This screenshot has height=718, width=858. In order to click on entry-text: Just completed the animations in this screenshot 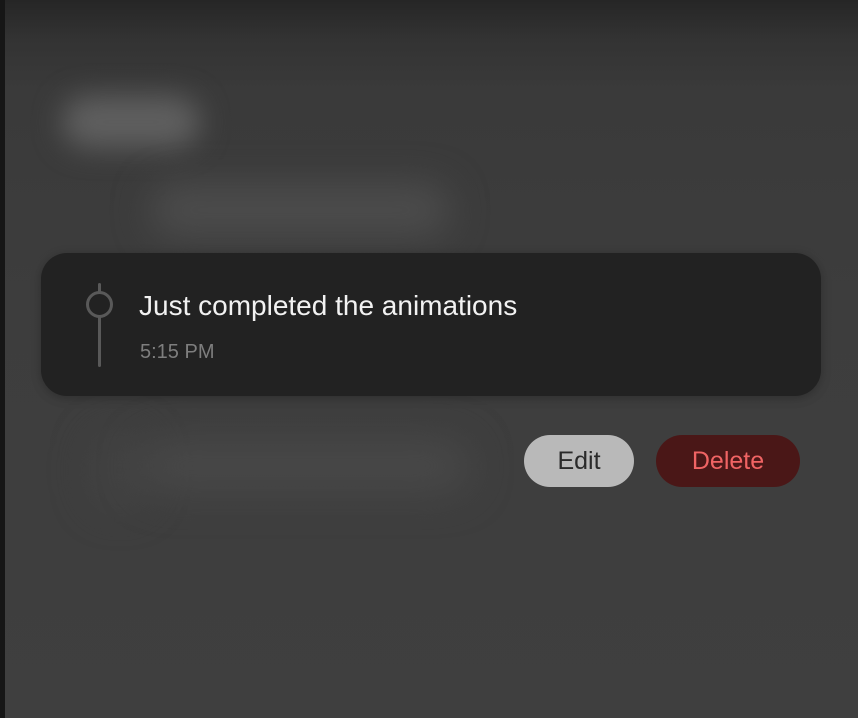, I will do `click(328, 305)`.